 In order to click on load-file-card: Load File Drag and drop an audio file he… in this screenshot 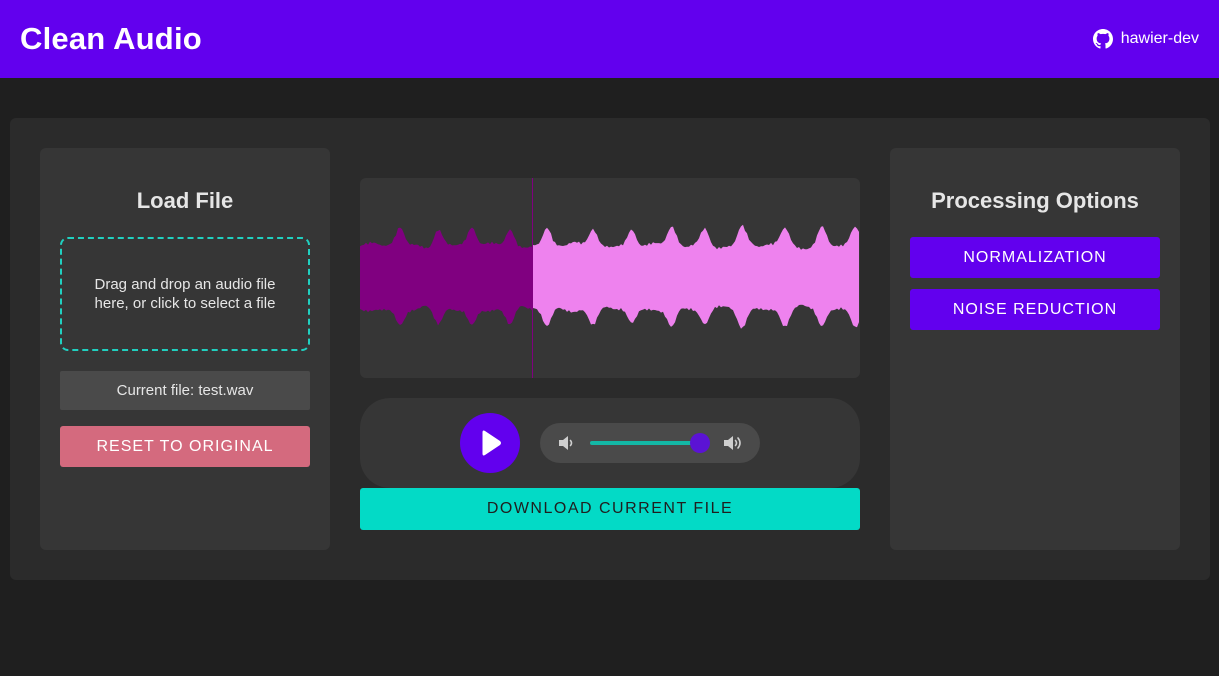, I will do `click(185, 349)`.